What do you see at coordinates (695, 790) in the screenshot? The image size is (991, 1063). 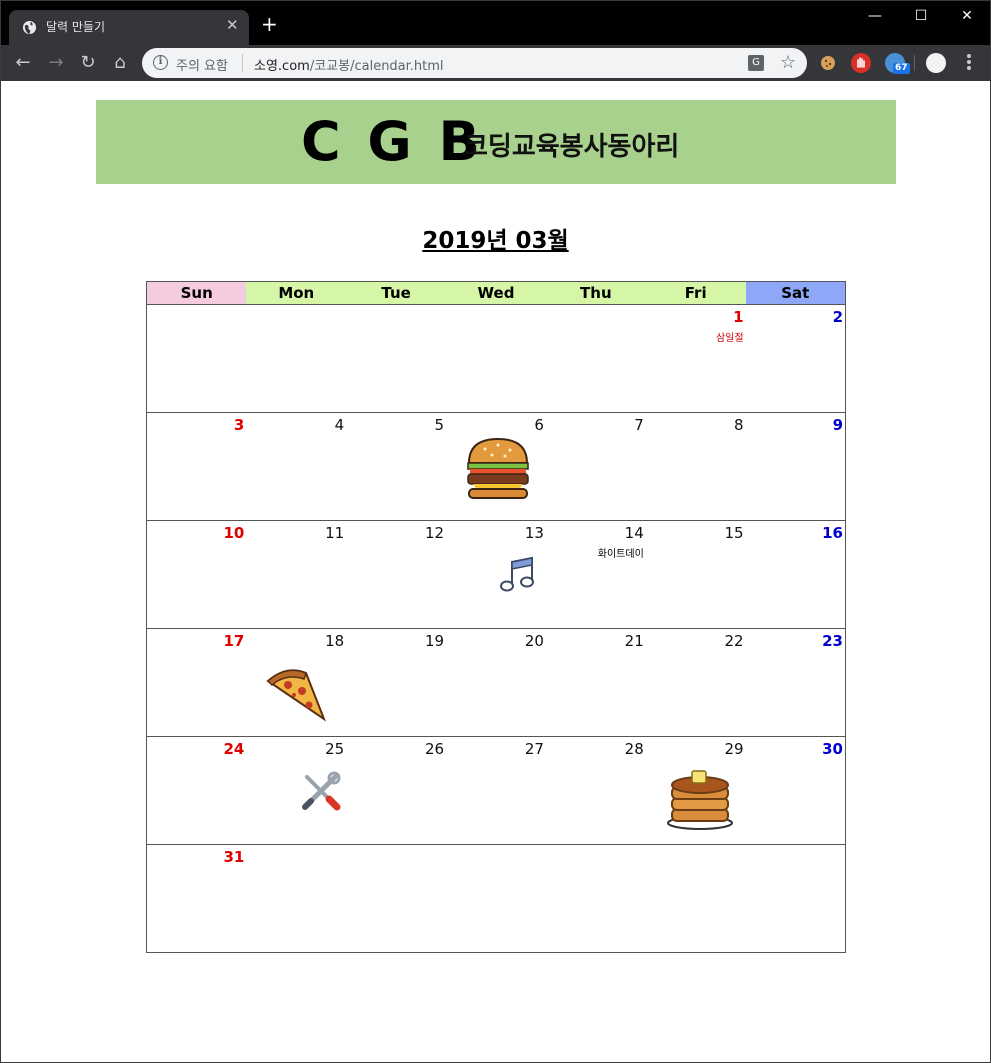 I see `calendar-day-cell: 29` at bounding box center [695, 790].